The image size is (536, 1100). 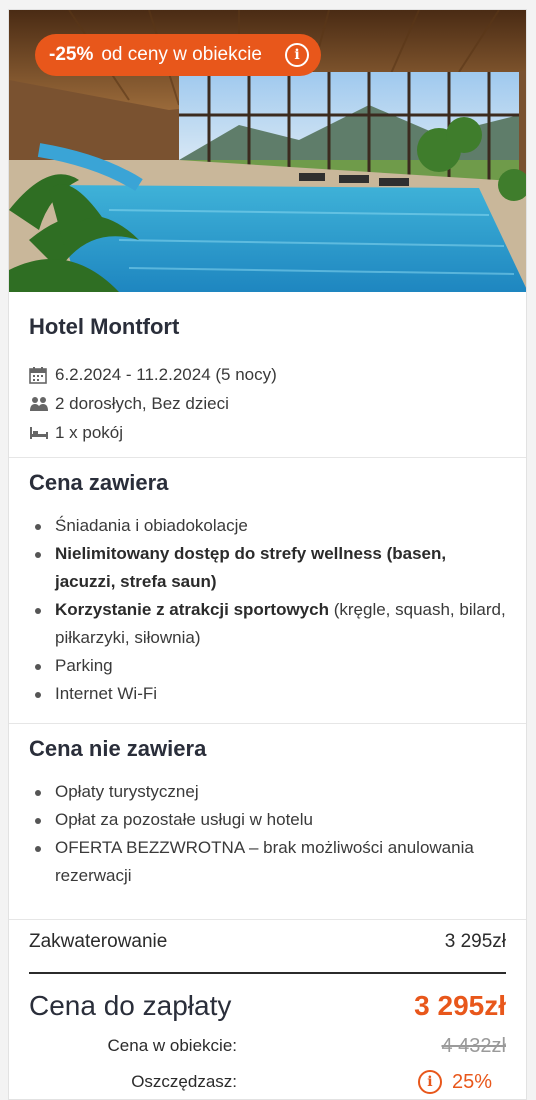 I want to click on total-label: Cena do zapłaty, so click(x=130, y=1005).